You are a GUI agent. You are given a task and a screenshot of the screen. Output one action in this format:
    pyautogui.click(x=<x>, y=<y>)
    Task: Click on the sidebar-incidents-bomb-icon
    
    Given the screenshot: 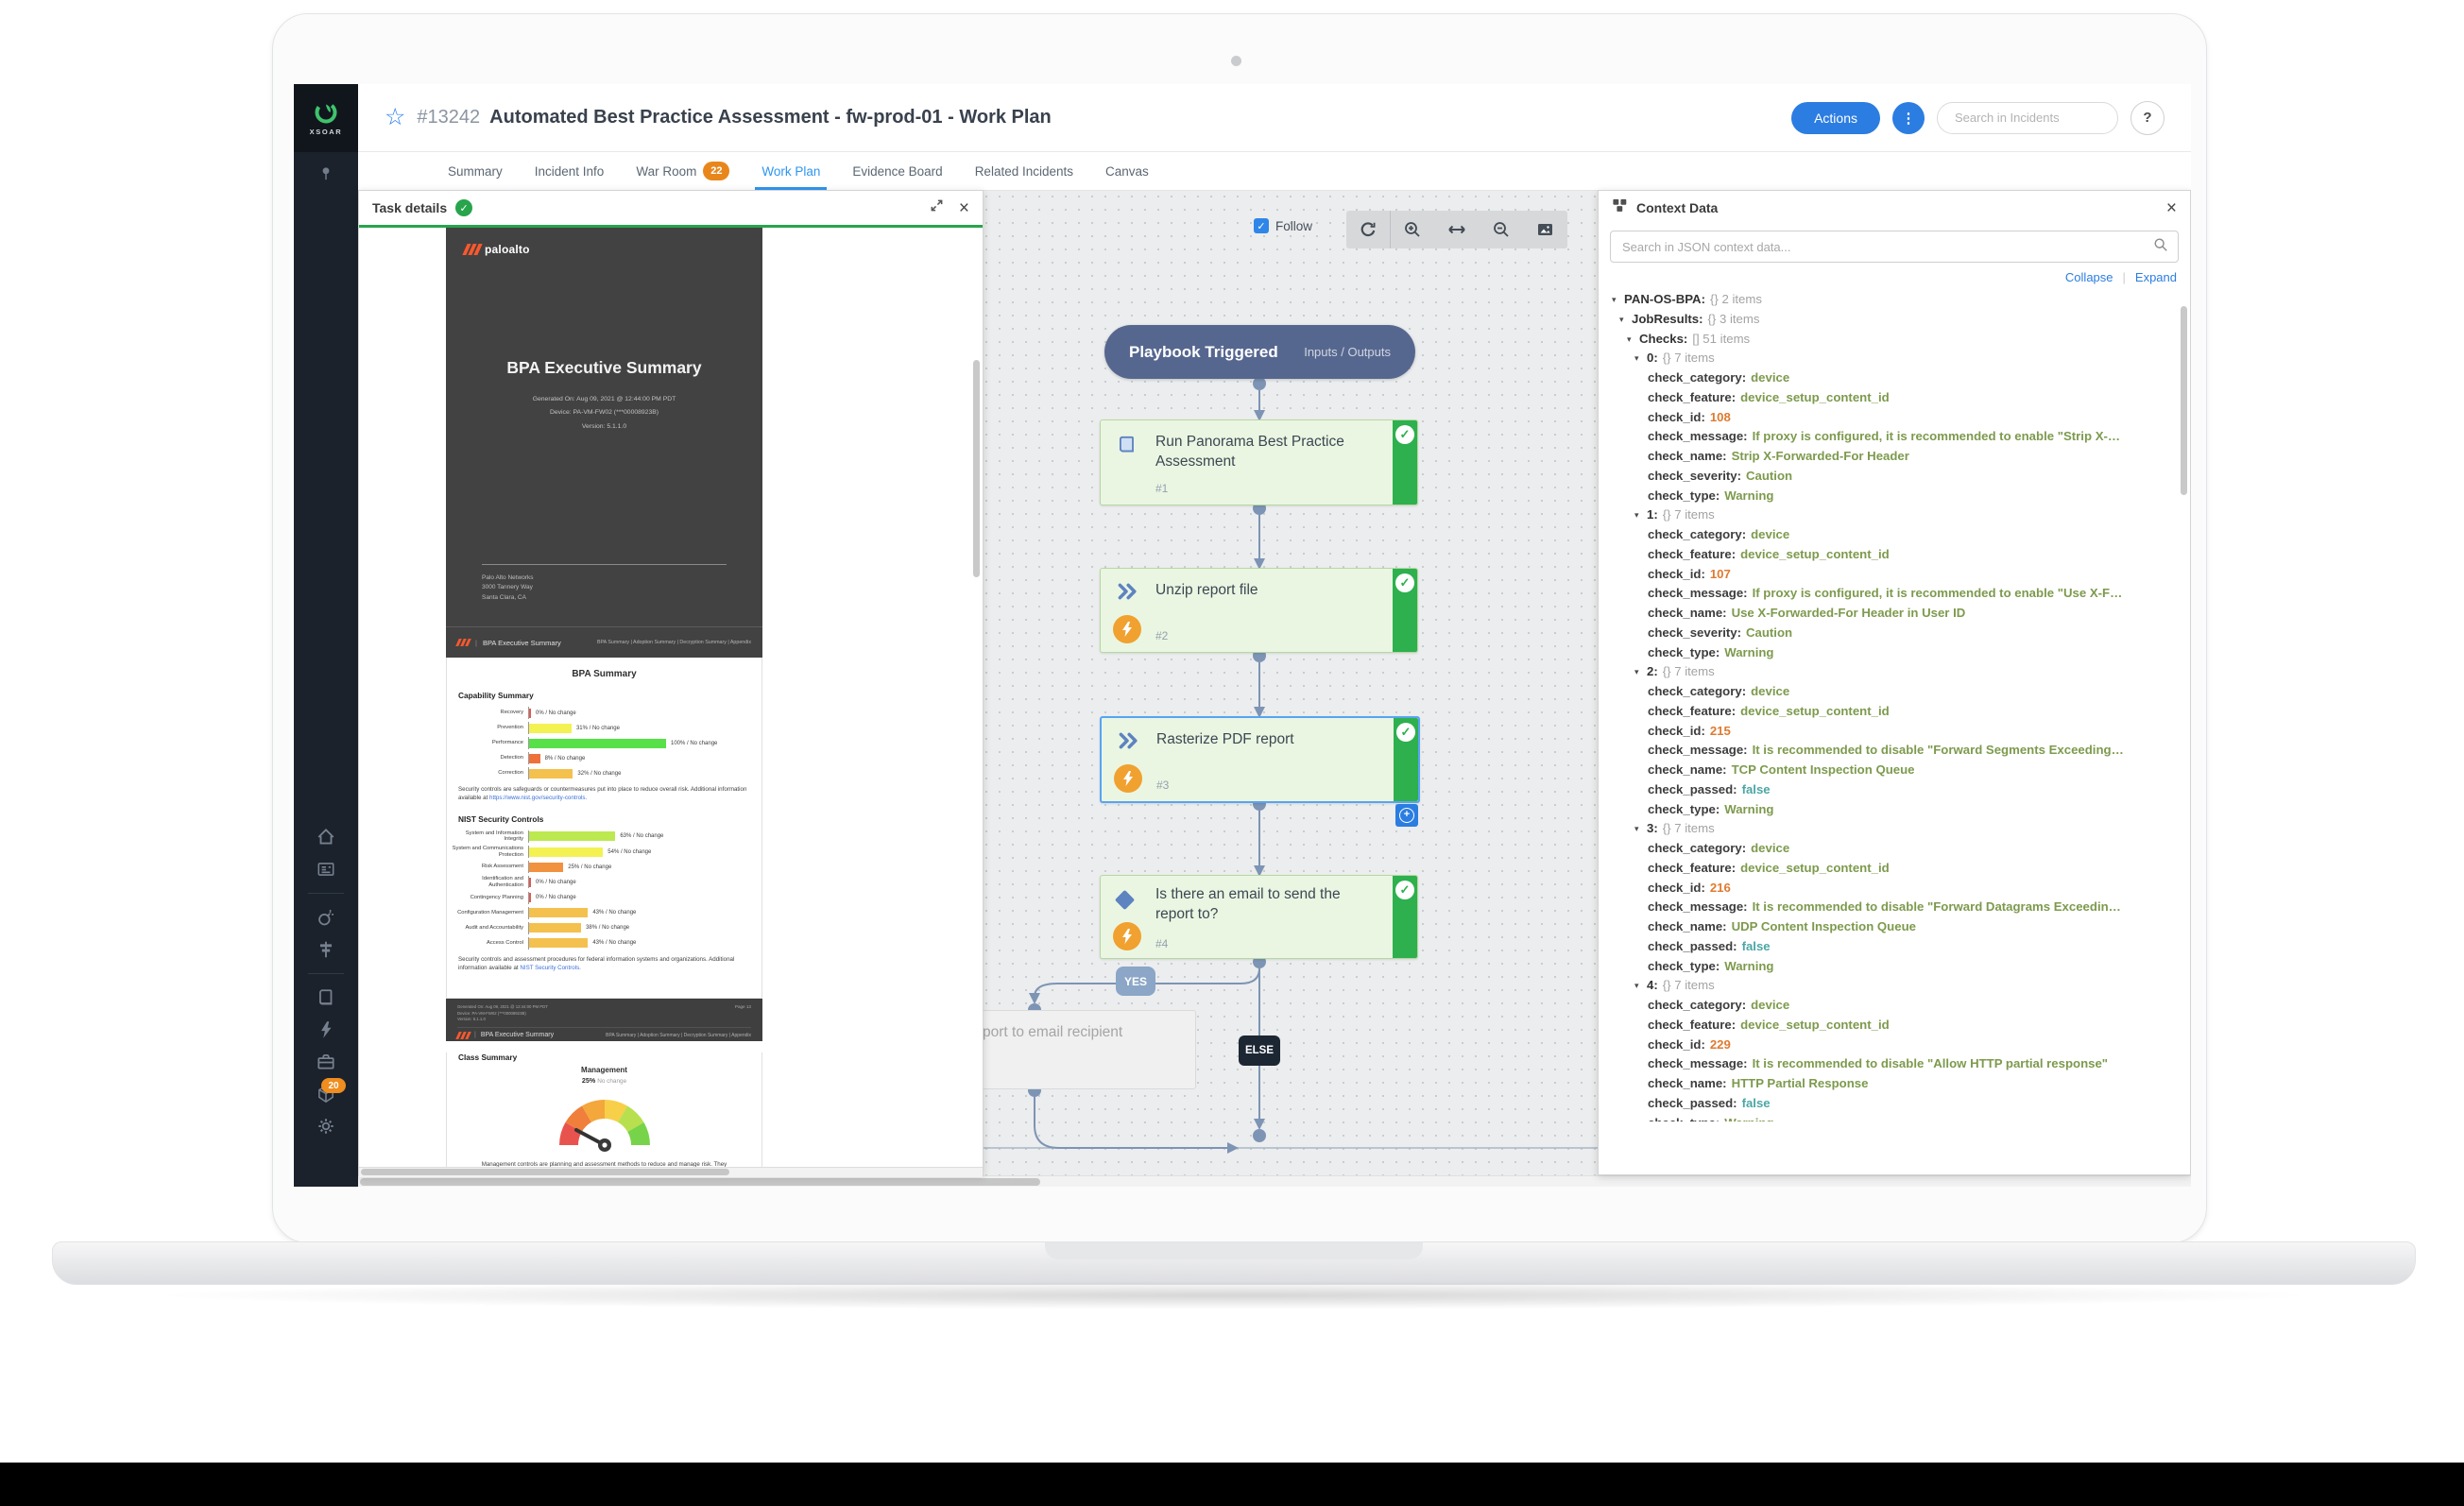 What is the action you would take?
    pyautogui.click(x=326, y=917)
    